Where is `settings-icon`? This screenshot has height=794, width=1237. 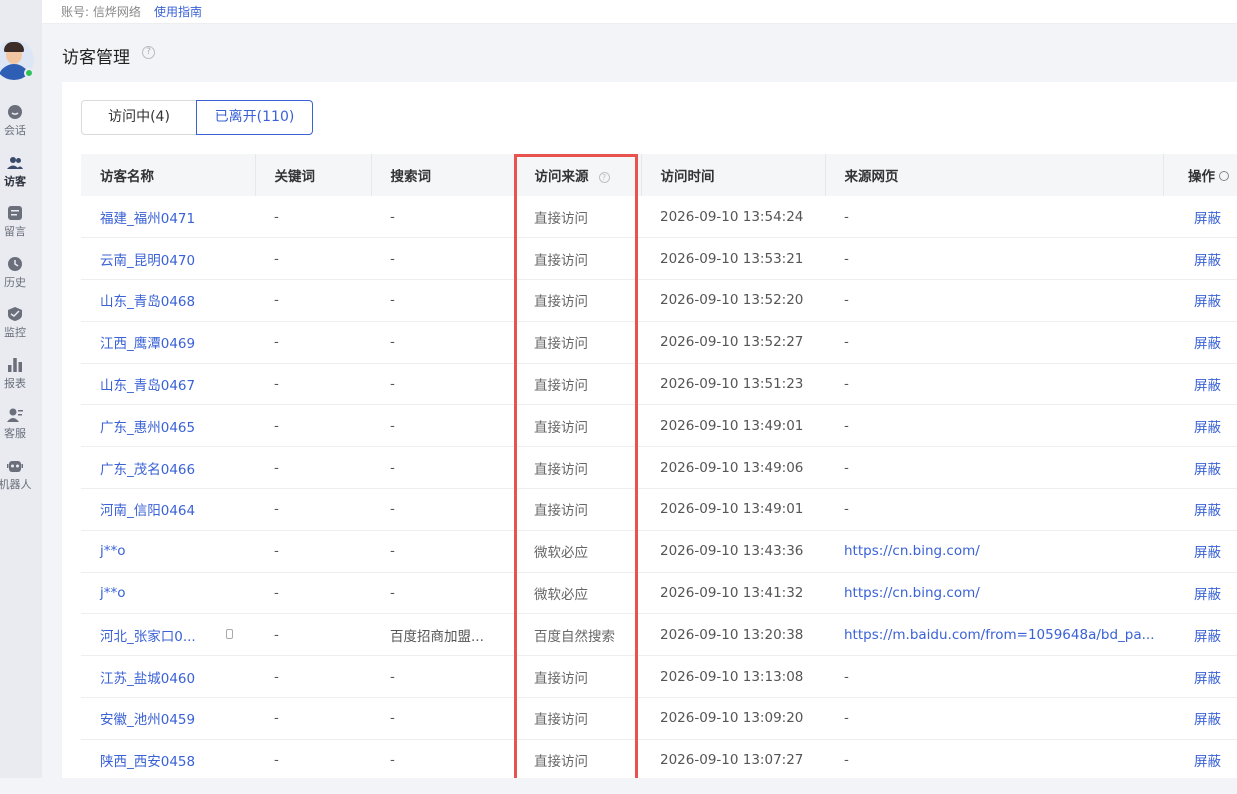
settings-icon is located at coordinates (1224, 176).